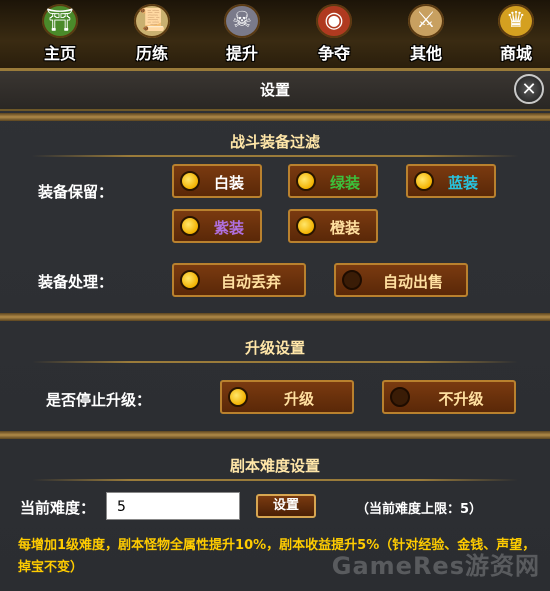  I want to click on nav-training: 📜 历练, so click(152, 34).